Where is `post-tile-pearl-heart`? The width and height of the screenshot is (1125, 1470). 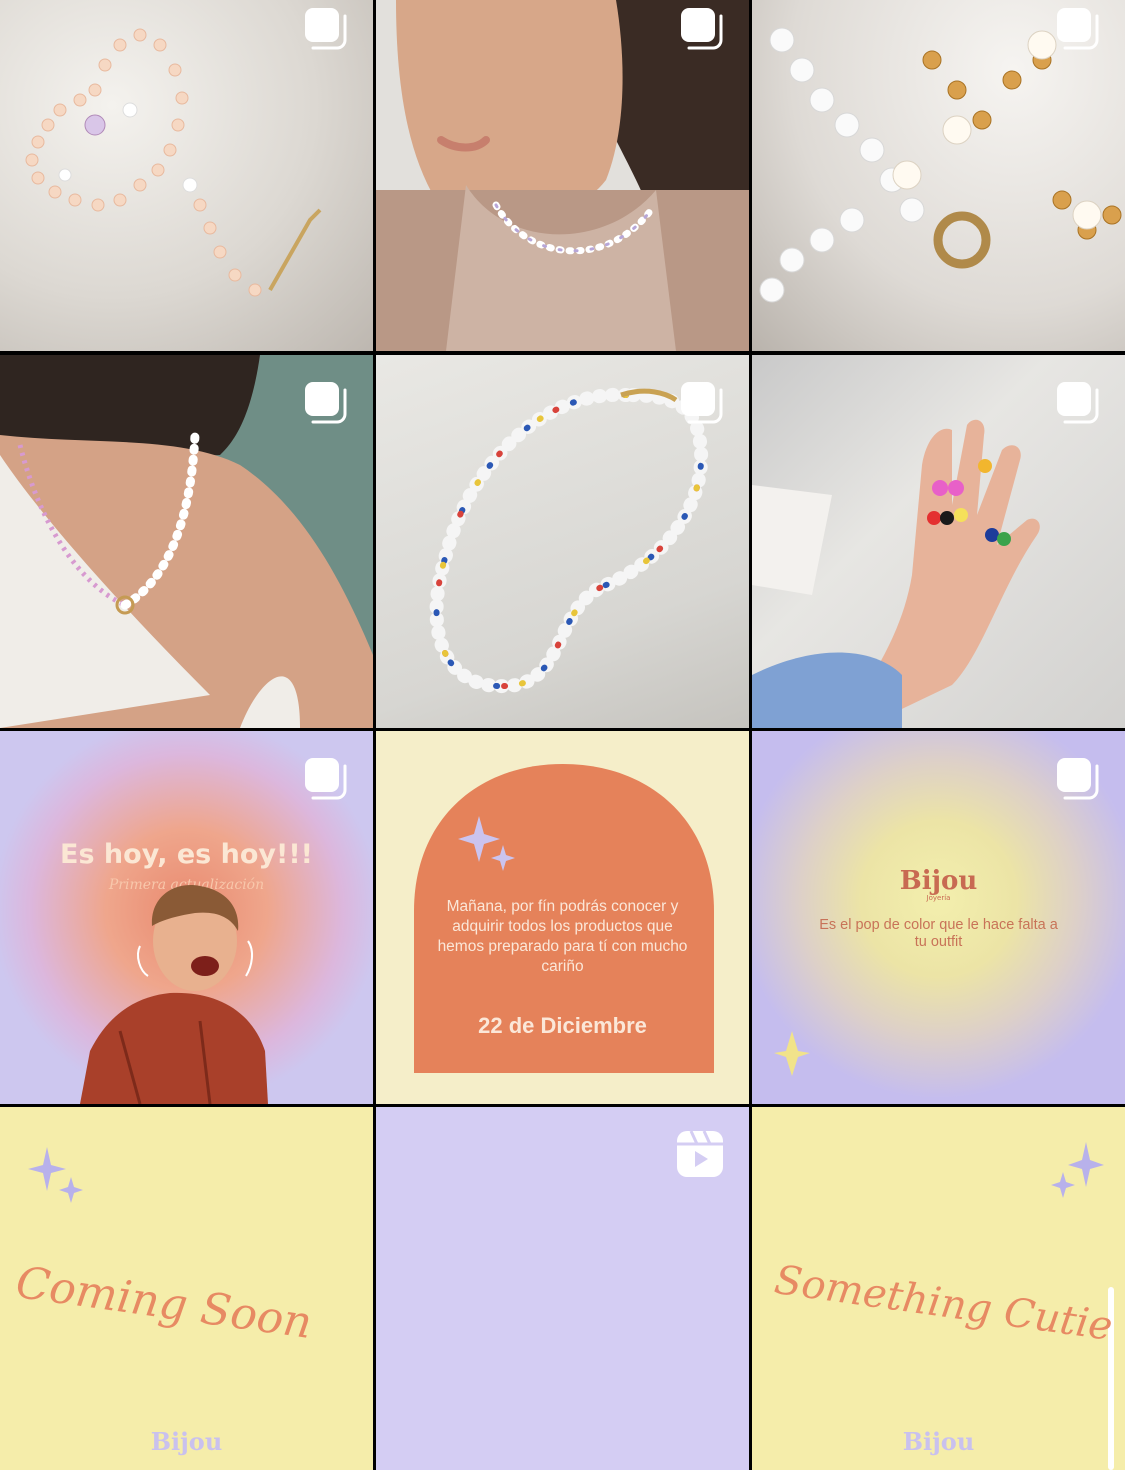 post-tile-pearl-heart is located at coordinates (186, 175).